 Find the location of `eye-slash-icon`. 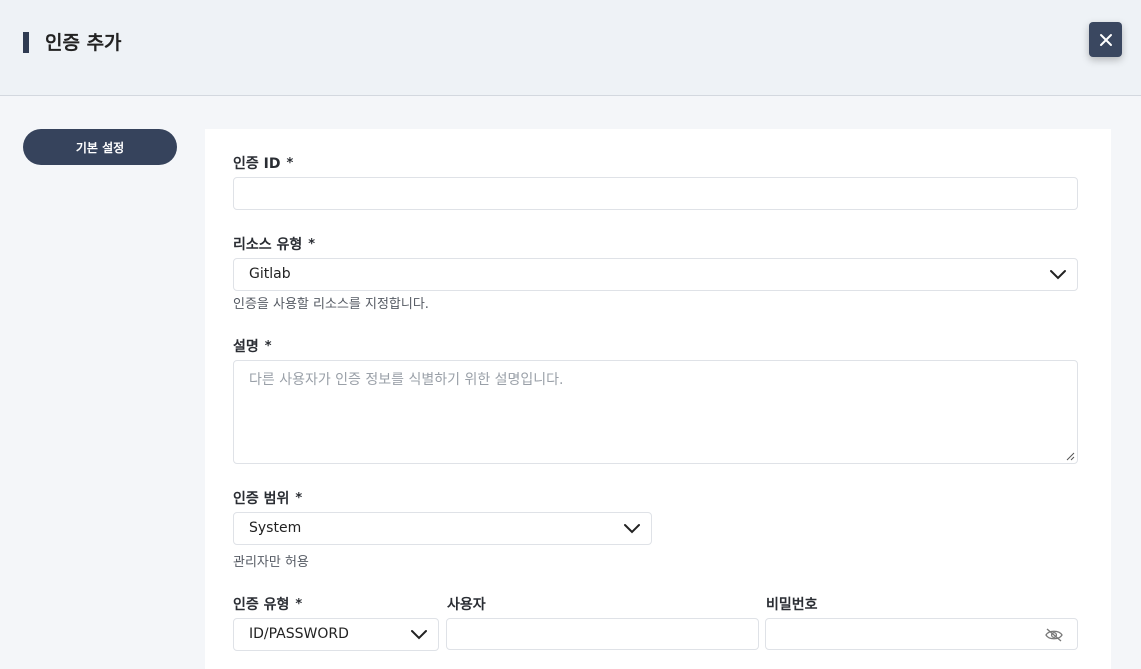

eye-slash-icon is located at coordinates (1054, 635).